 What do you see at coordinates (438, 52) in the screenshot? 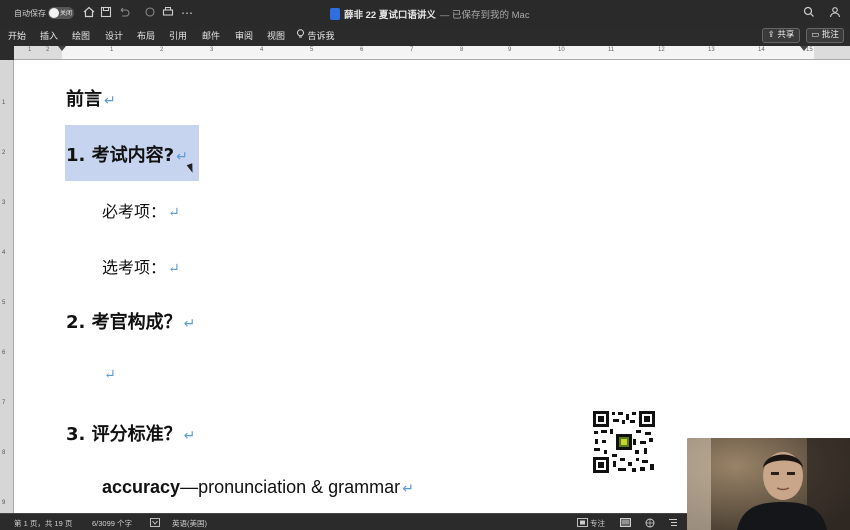
I see `ruler-active-area` at bounding box center [438, 52].